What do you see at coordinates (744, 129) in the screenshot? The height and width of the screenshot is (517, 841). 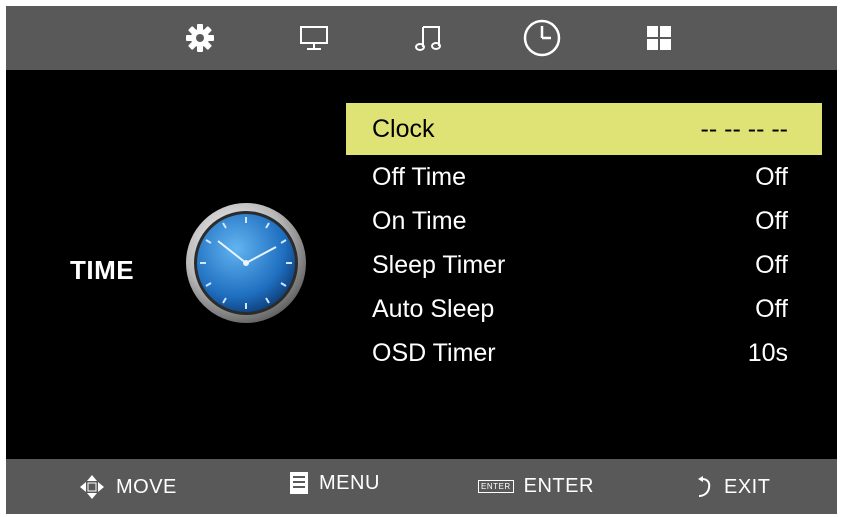 I see `menu-item-value: -- -- -- --` at bounding box center [744, 129].